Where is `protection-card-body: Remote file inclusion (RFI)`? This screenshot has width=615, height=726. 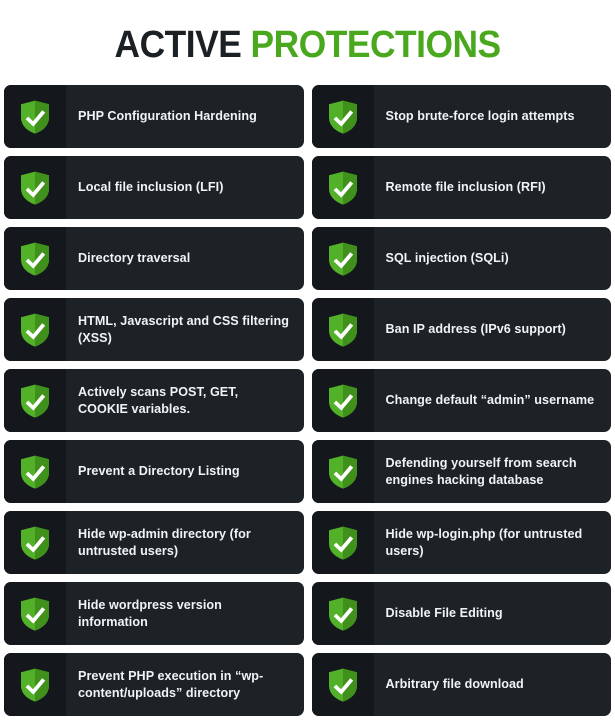 protection-card-body: Remote file inclusion (RFI) is located at coordinates (493, 187).